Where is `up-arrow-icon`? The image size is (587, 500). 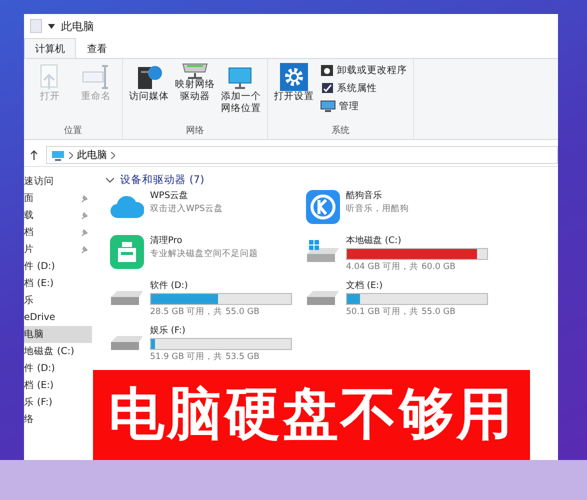
up-arrow-icon is located at coordinates (34, 155).